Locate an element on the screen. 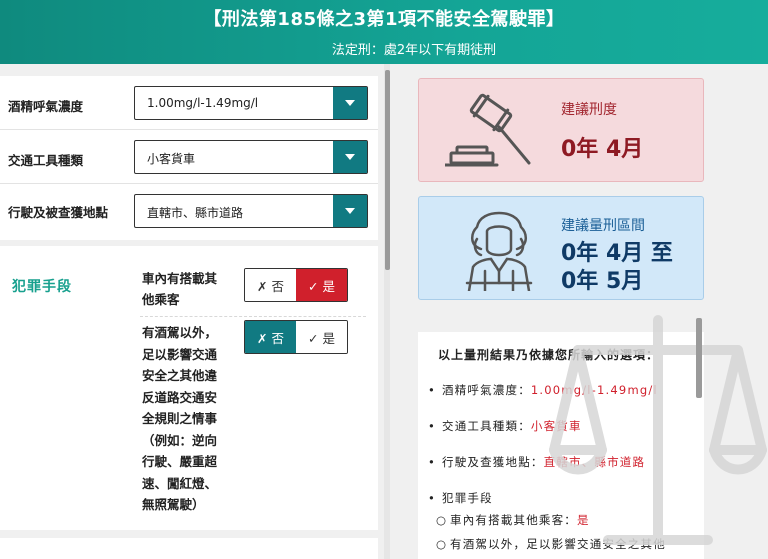  vehicle-row: 交通工具種類 小客貨車 is located at coordinates (189, 157).